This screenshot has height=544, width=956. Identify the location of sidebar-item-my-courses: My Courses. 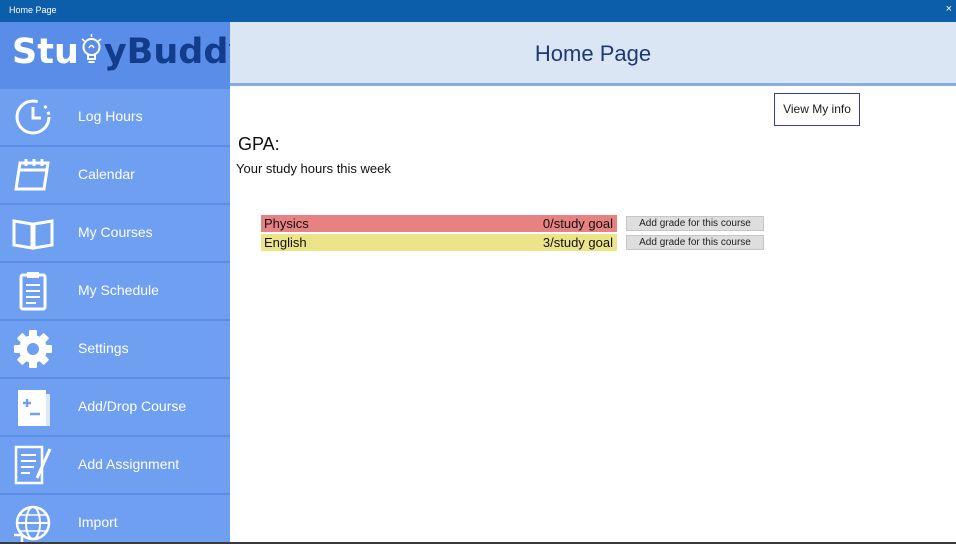
(115, 231).